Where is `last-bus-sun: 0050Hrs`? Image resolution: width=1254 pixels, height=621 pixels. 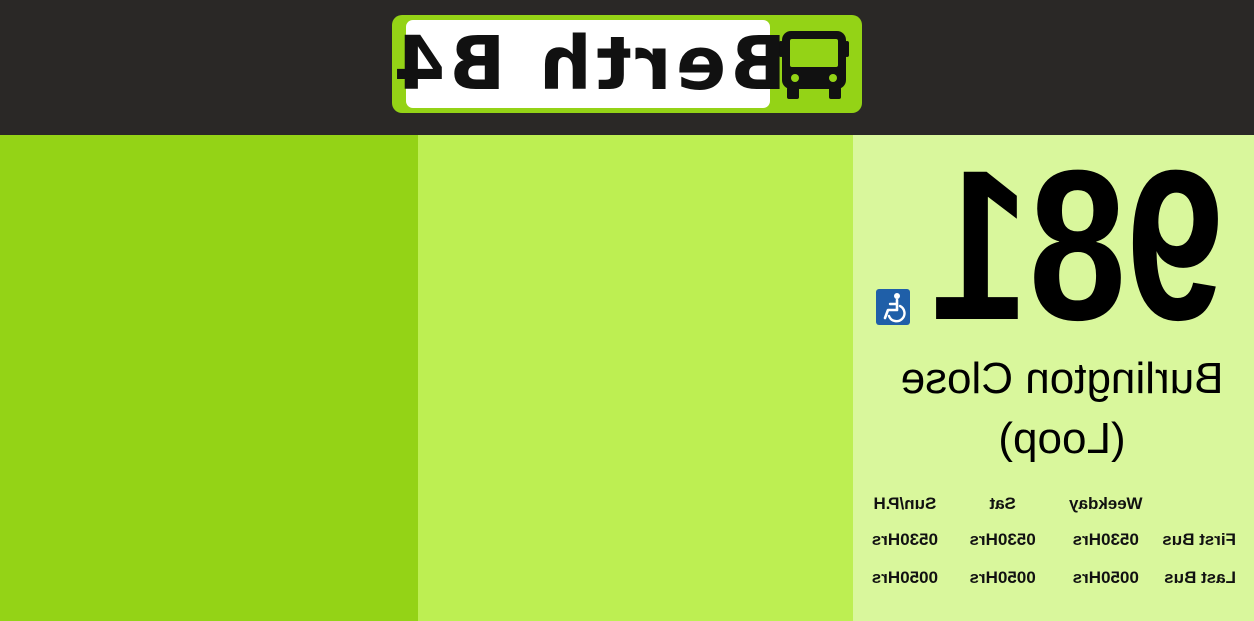
last-bus-sun: 0050Hrs is located at coordinates (904, 577).